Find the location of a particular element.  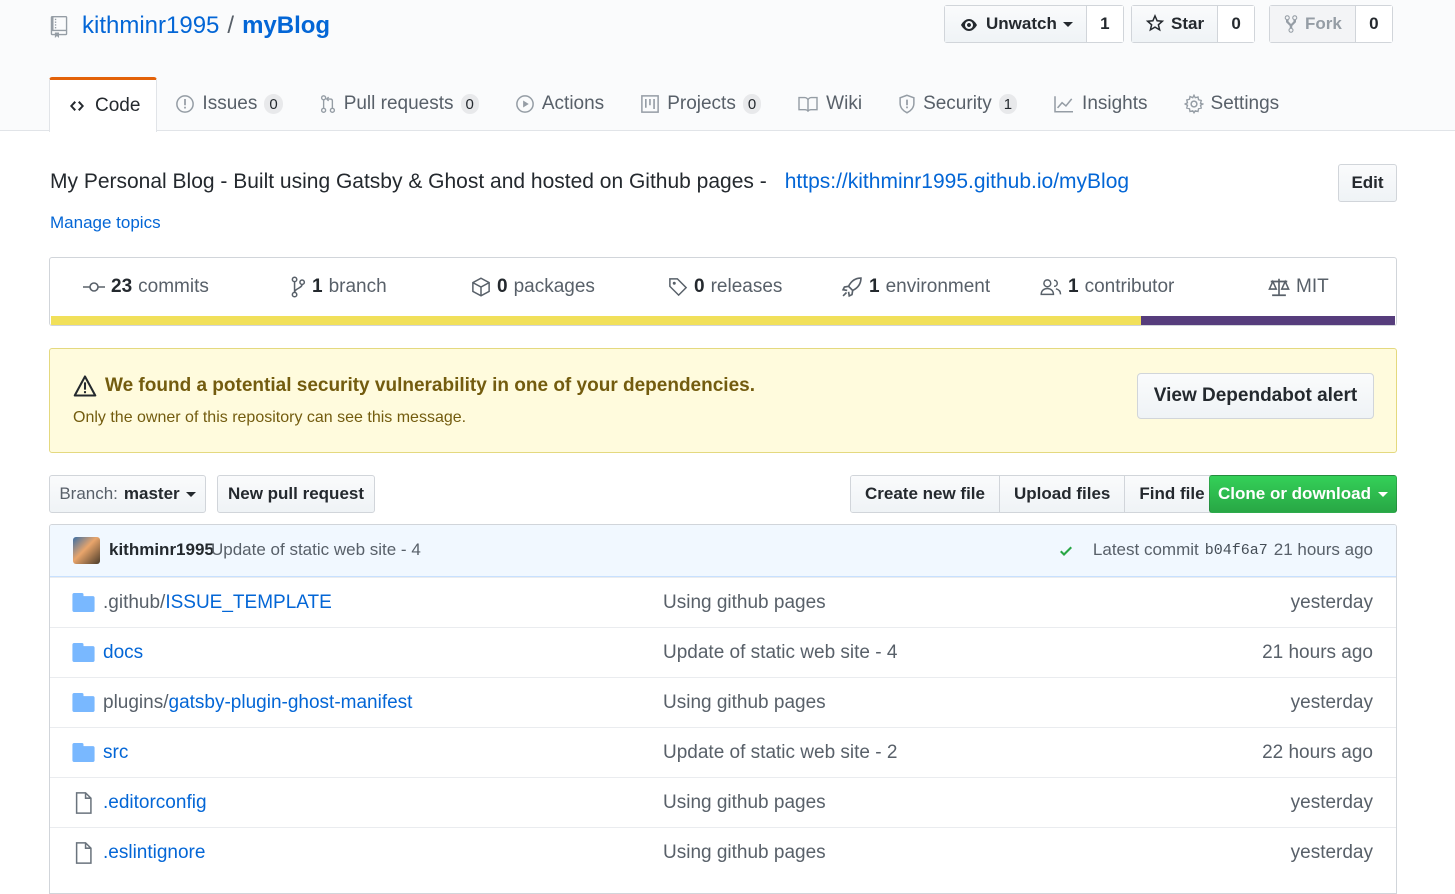

branch-count: 1 is located at coordinates (317, 286).